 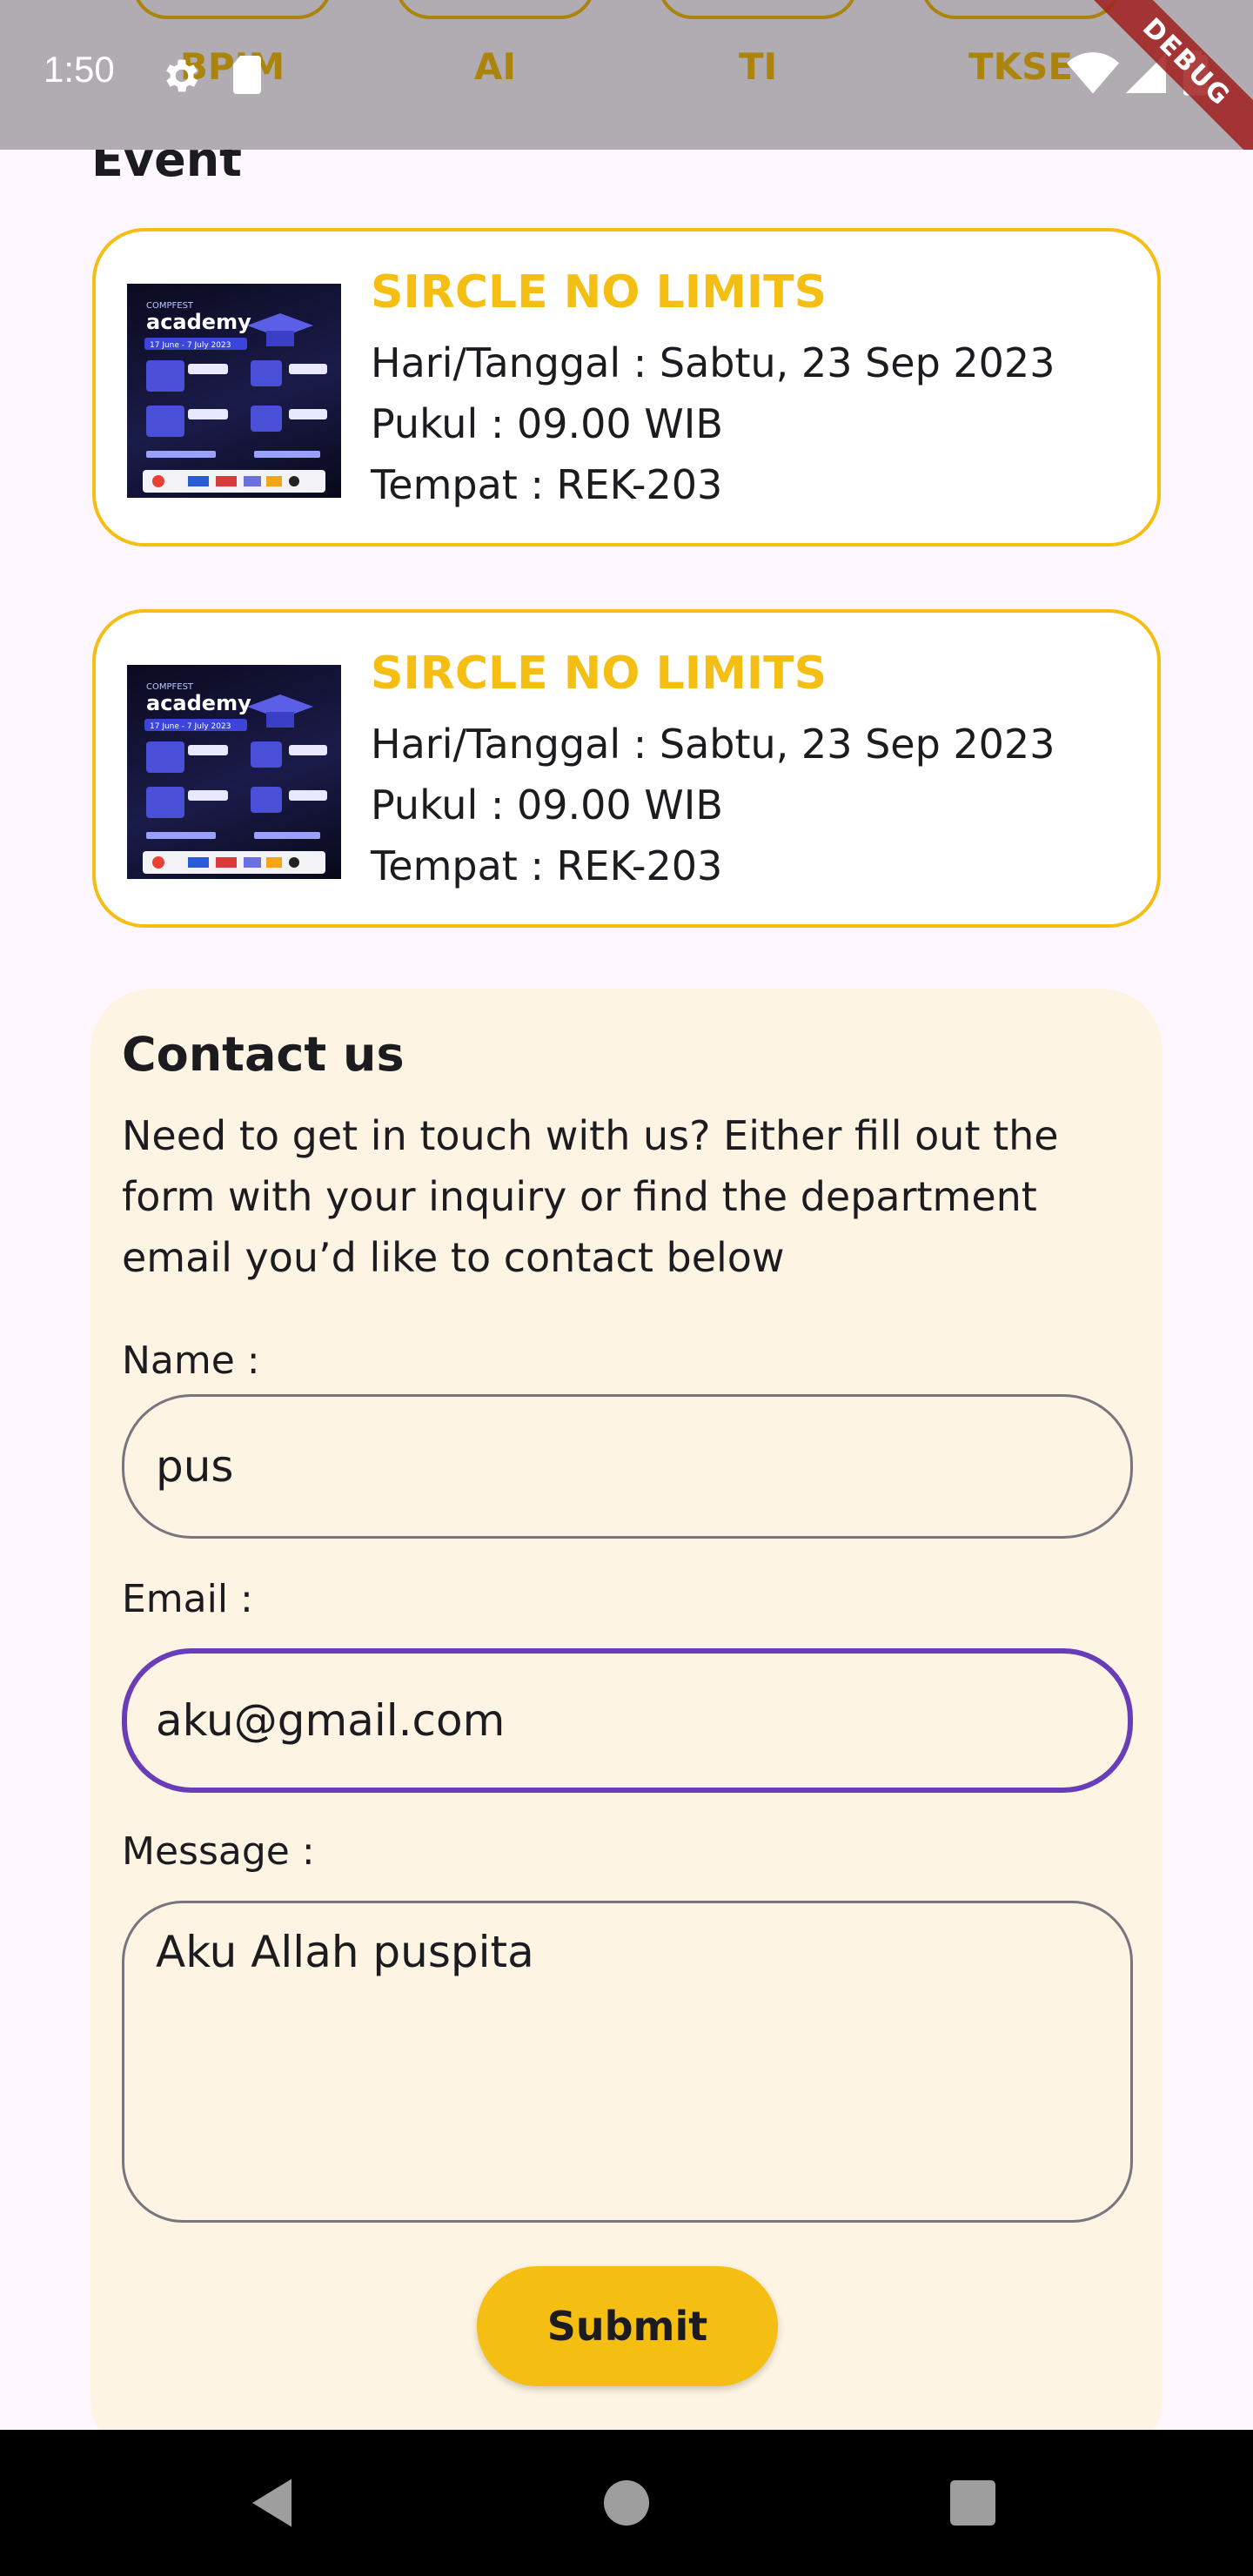 What do you see at coordinates (274, 2505) in the screenshot?
I see `back-icon` at bounding box center [274, 2505].